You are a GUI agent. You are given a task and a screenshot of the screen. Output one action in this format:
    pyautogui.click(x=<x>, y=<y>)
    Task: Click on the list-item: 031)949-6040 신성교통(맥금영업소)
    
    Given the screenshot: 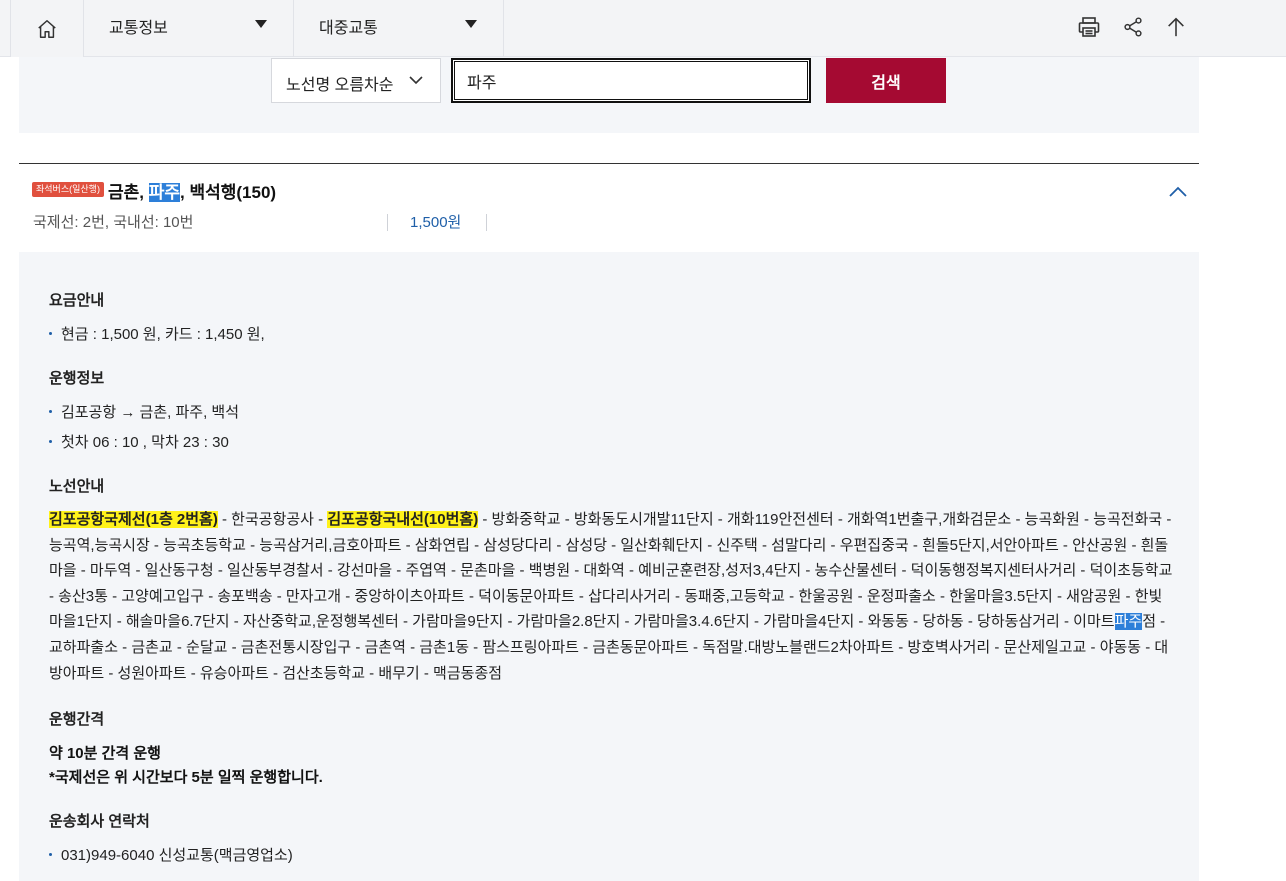 What is the action you would take?
    pyautogui.click(x=171, y=854)
    